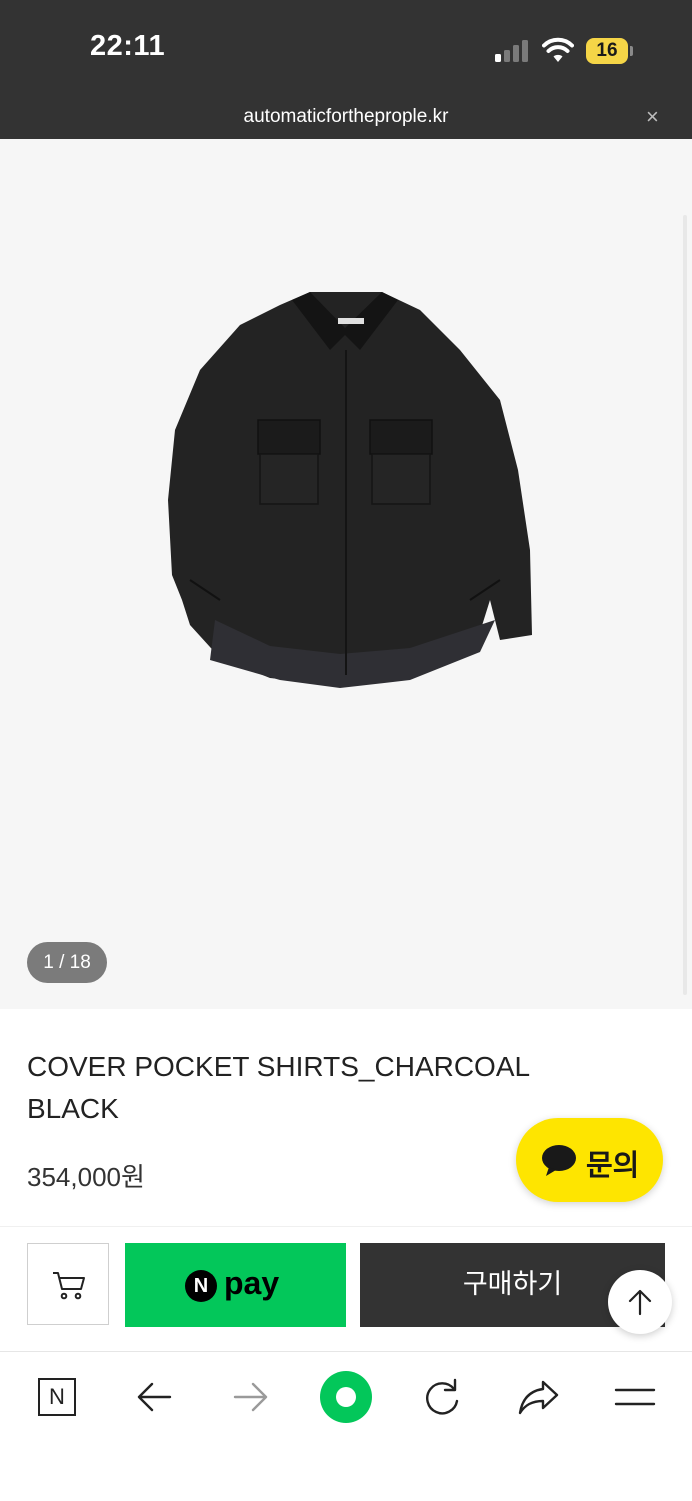 This screenshot has width=692, height=1501. What do you see at coordinates (685, 605) in the screenshot?
I see `scrollbar` at bounding box center [685, 605].